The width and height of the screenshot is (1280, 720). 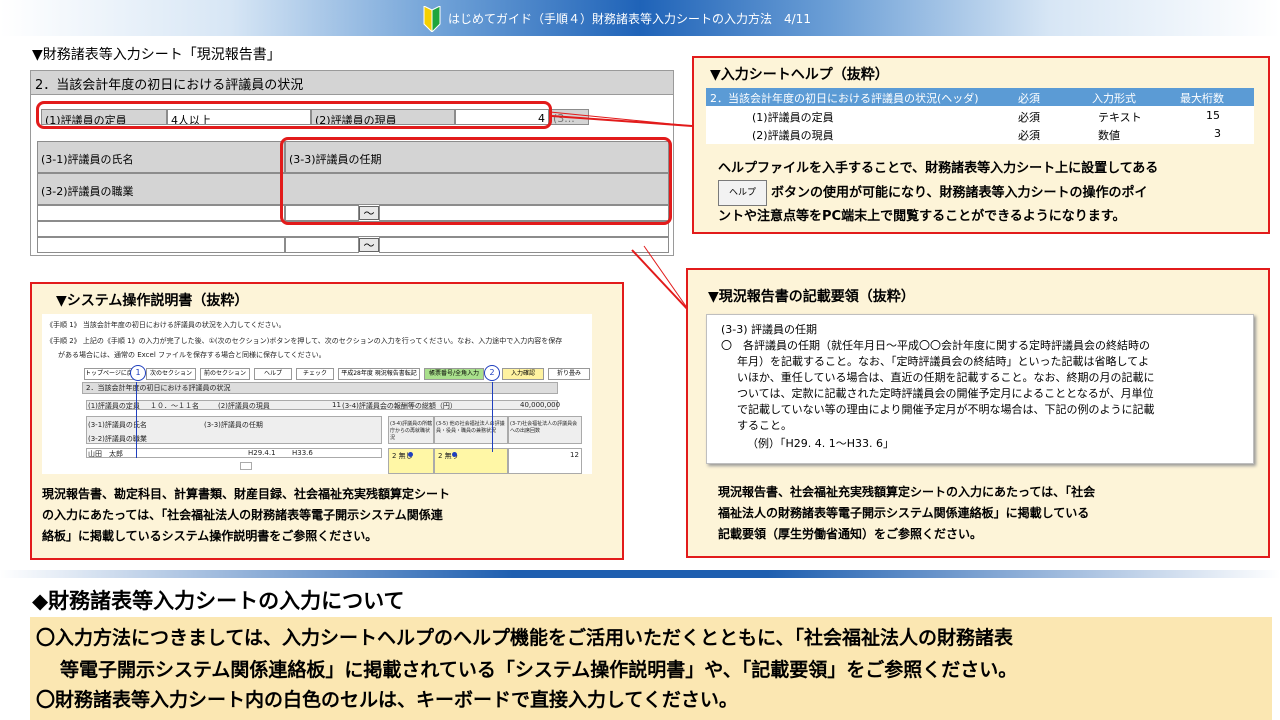 What do you see at coordinates (1029, 135) in the screenshot?
I see `help-row2-req: 必須` at bounding box center [1029, 135].